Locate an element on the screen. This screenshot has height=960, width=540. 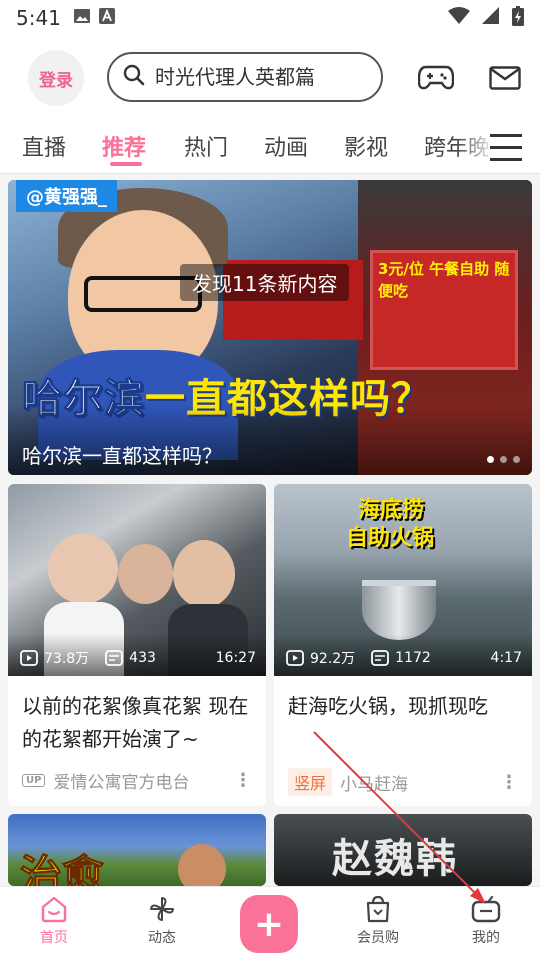
comments-stat: 1172 is located at coordinates (401, 658).